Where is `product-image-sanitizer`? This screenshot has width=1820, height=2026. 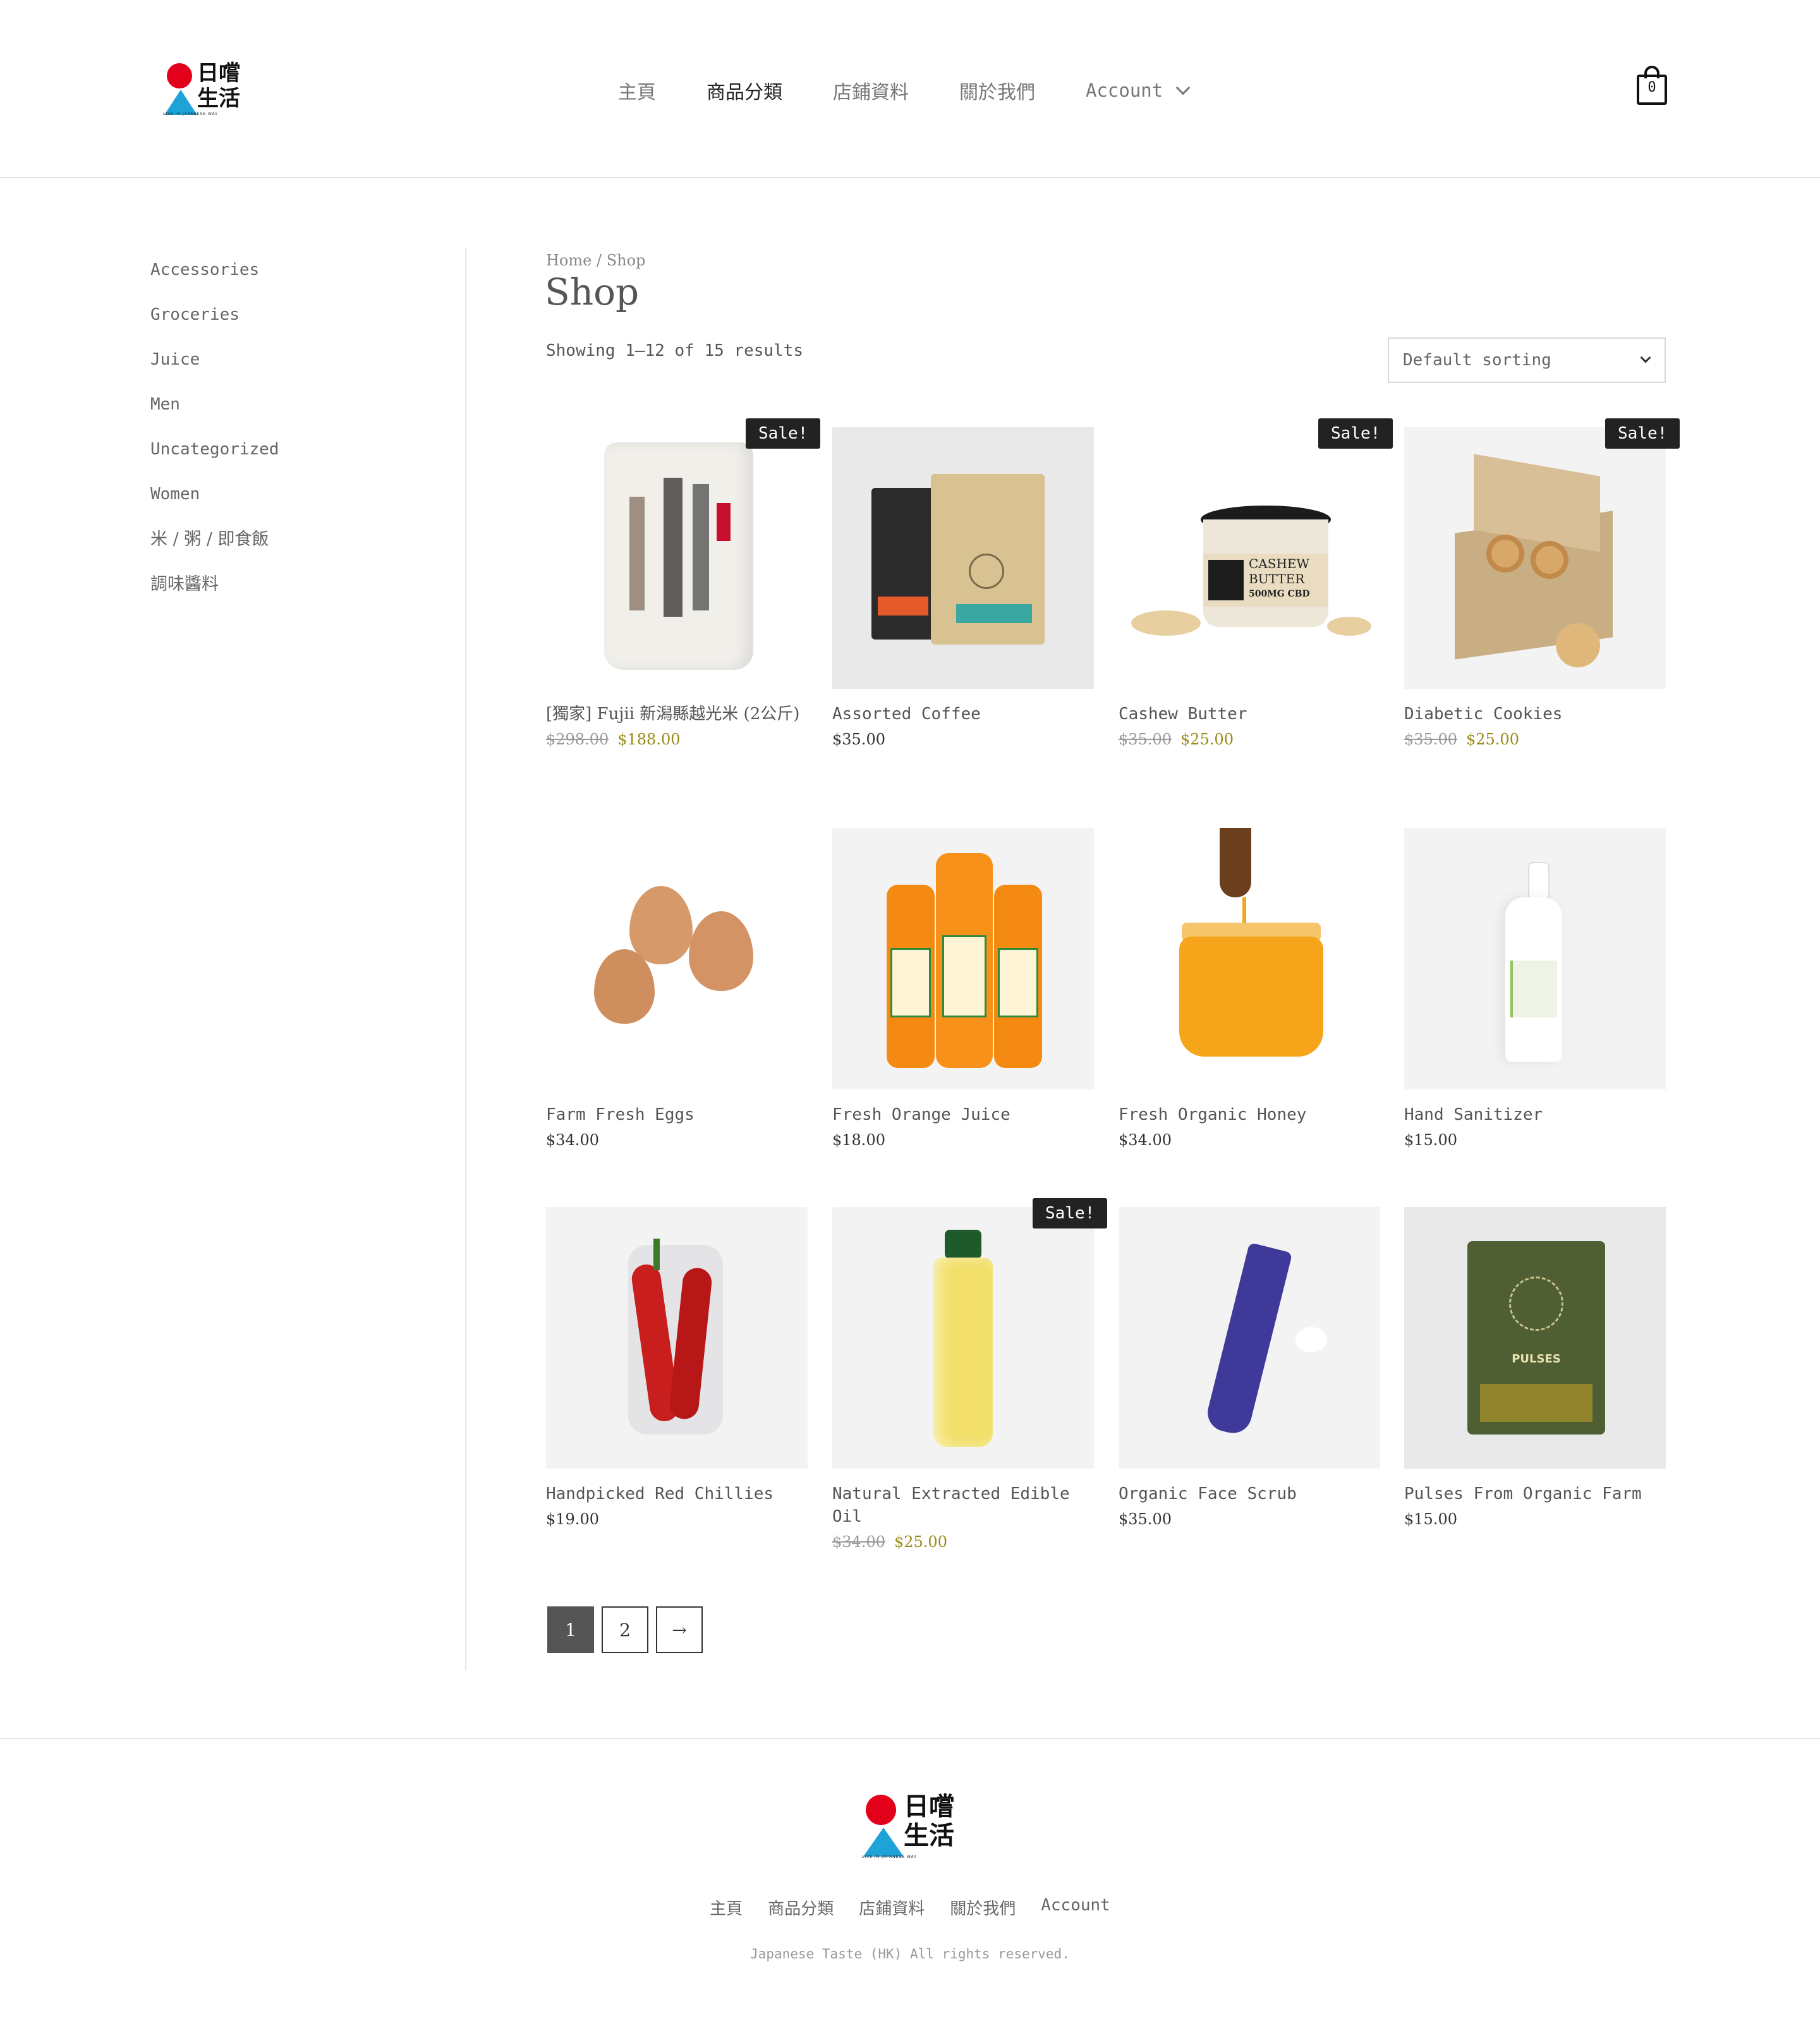
product-image-sanitizer is located at coordinates (1535, 958).